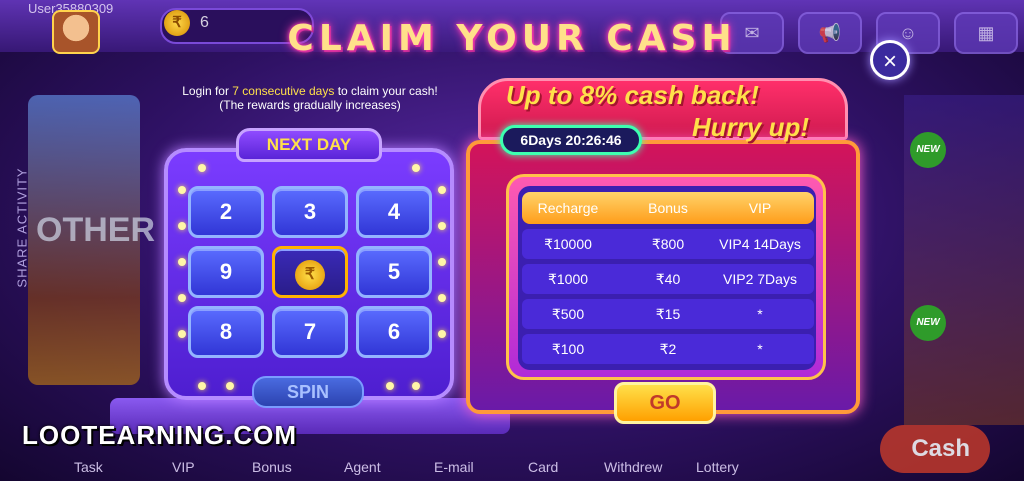  What do you see at coordinates (272, 467) in the screenshot?
I see `nav-bonus: Bonus` at bounding box center [272, 467].